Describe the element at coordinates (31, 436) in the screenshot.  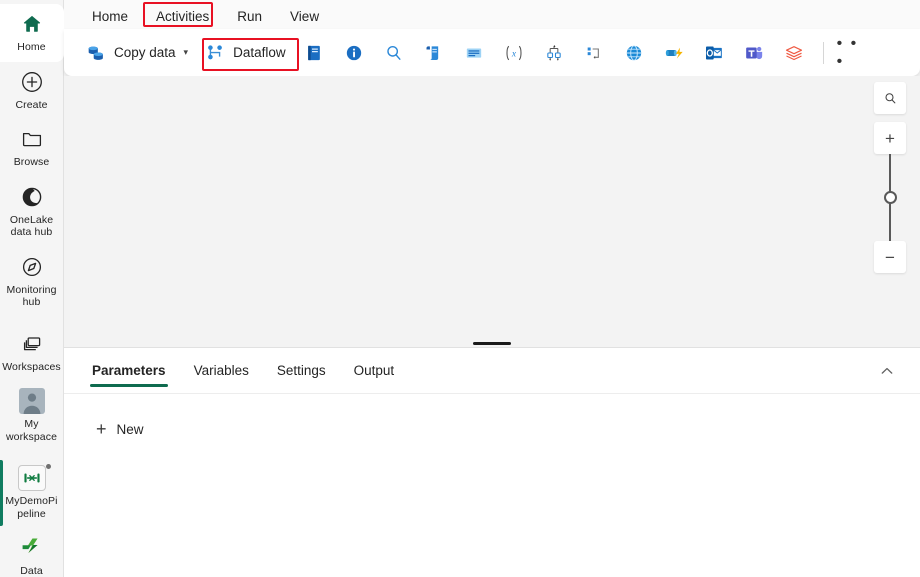
I see `sidebar-item-label-line2: workspace` at that location.